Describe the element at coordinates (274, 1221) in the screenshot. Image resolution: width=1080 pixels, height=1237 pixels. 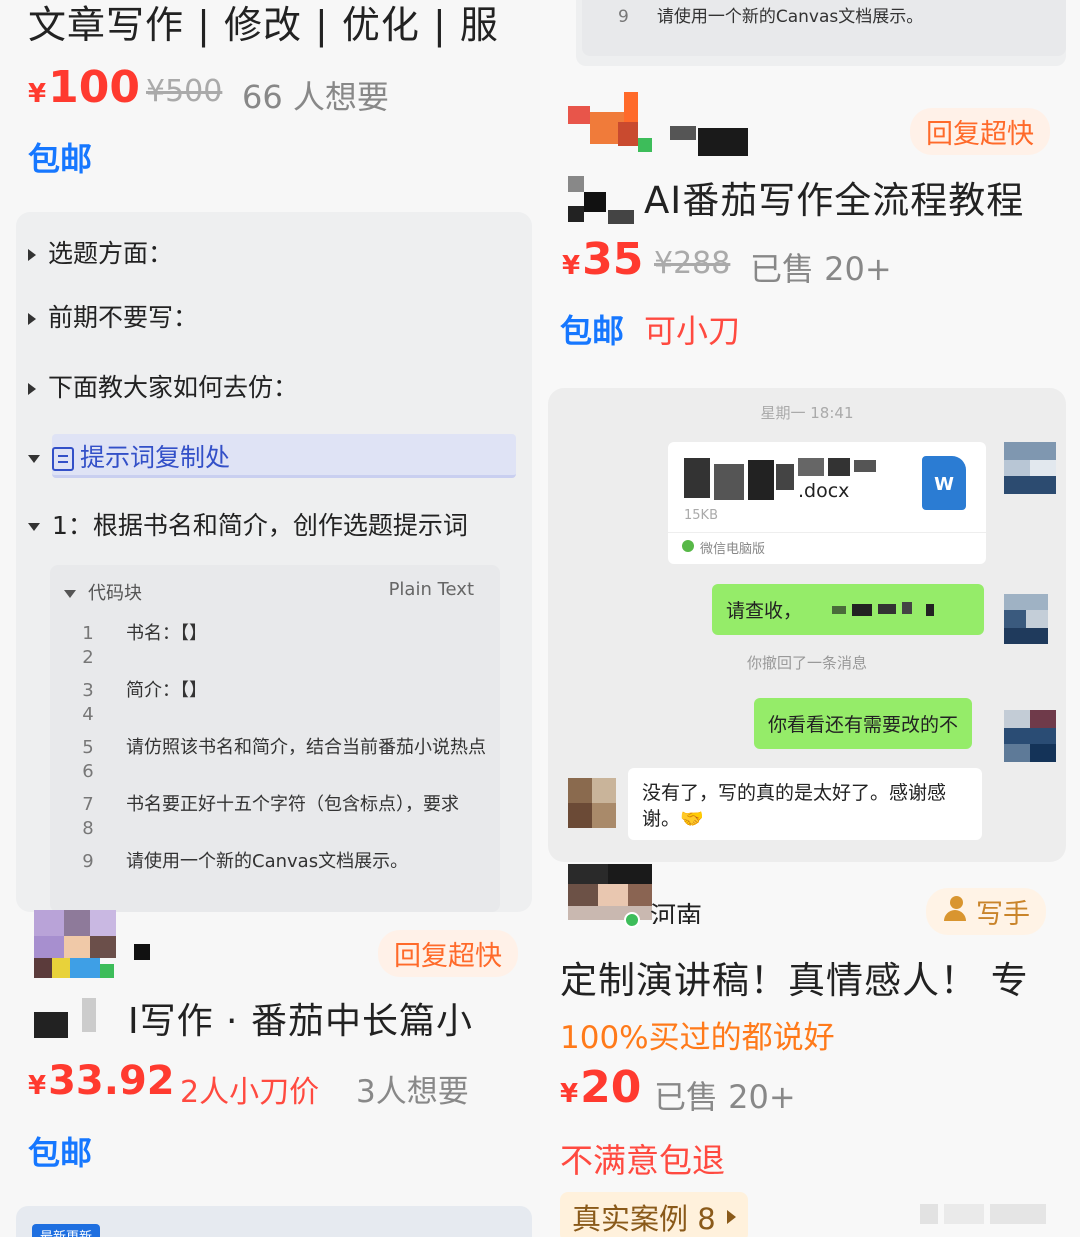
I see `next-product-card: 最新更新` at that location.